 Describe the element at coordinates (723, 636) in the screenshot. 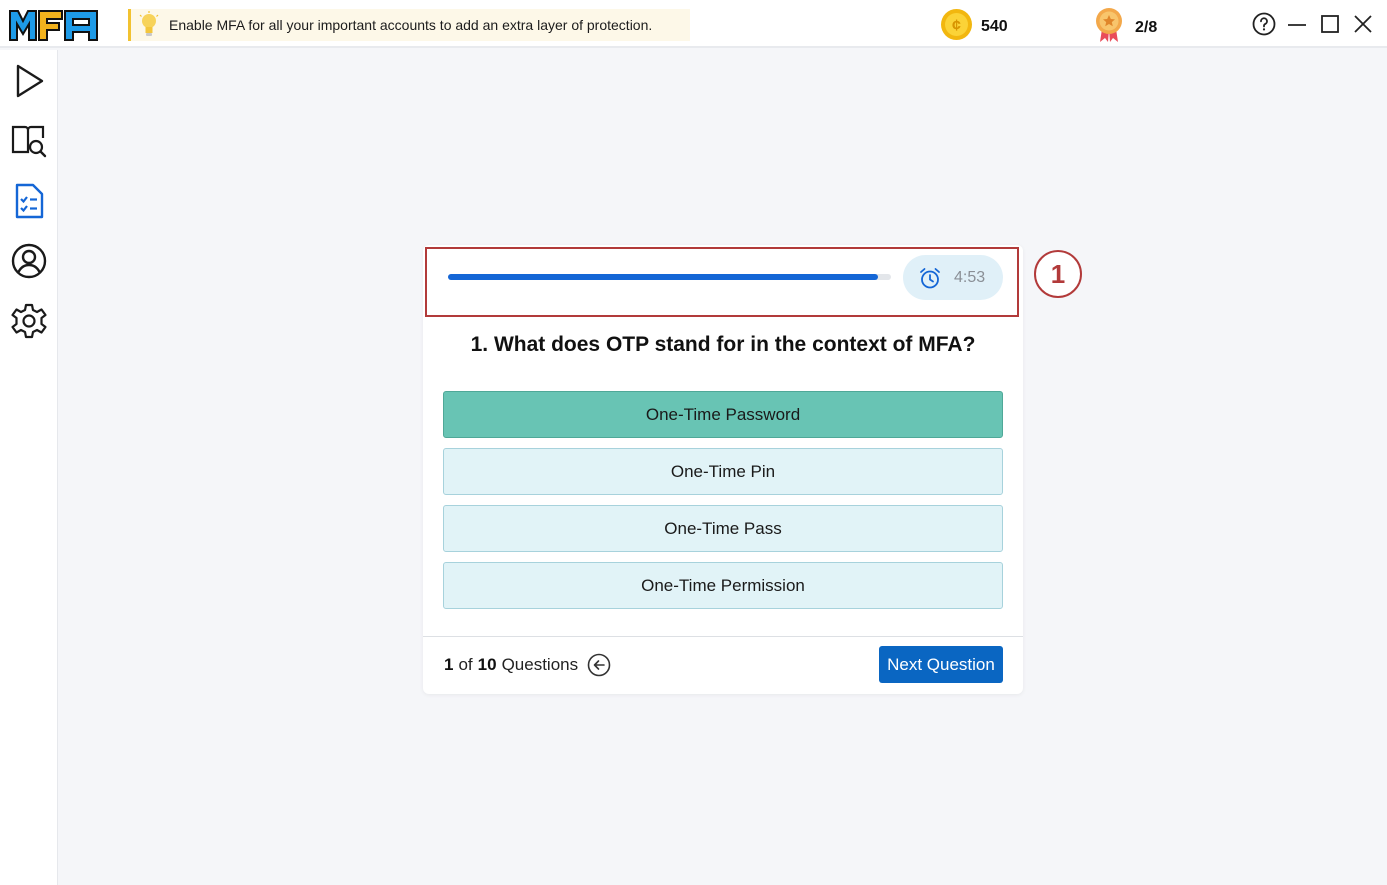

I see `card-divider` at that location.